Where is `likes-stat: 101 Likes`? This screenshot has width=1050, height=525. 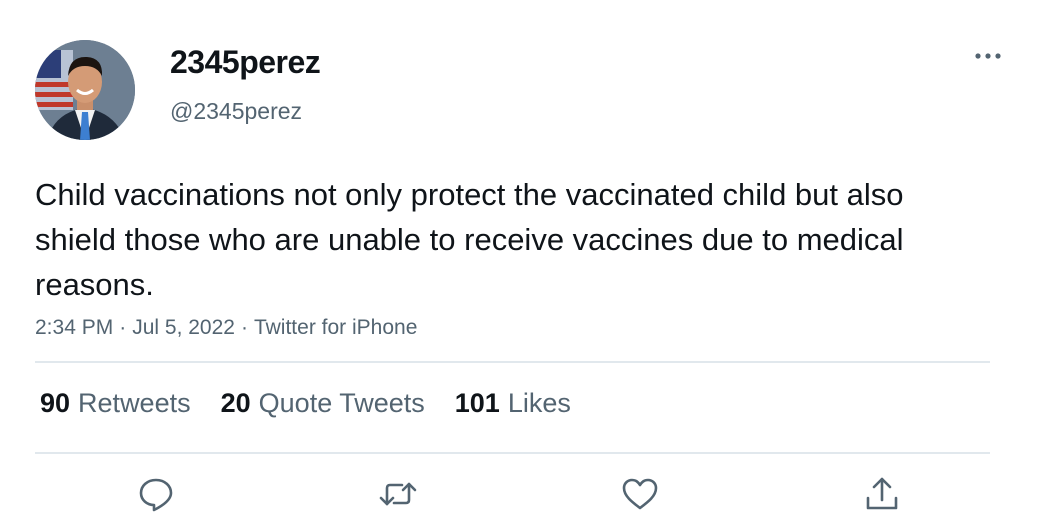
likes-stat: 101 Likes is located at coordinates (513, 403).